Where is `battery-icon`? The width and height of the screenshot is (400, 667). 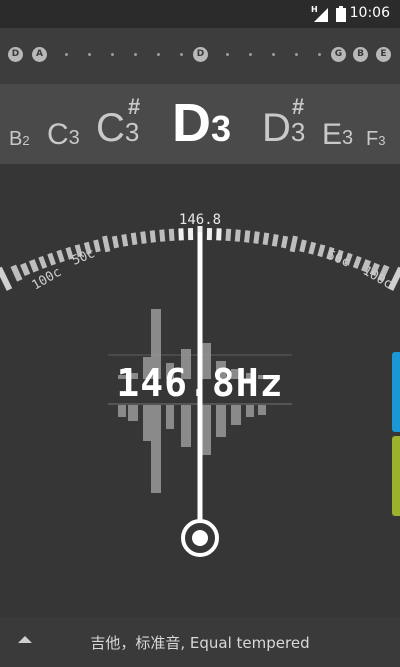
battery-icon is located at coordinates (341, 14).